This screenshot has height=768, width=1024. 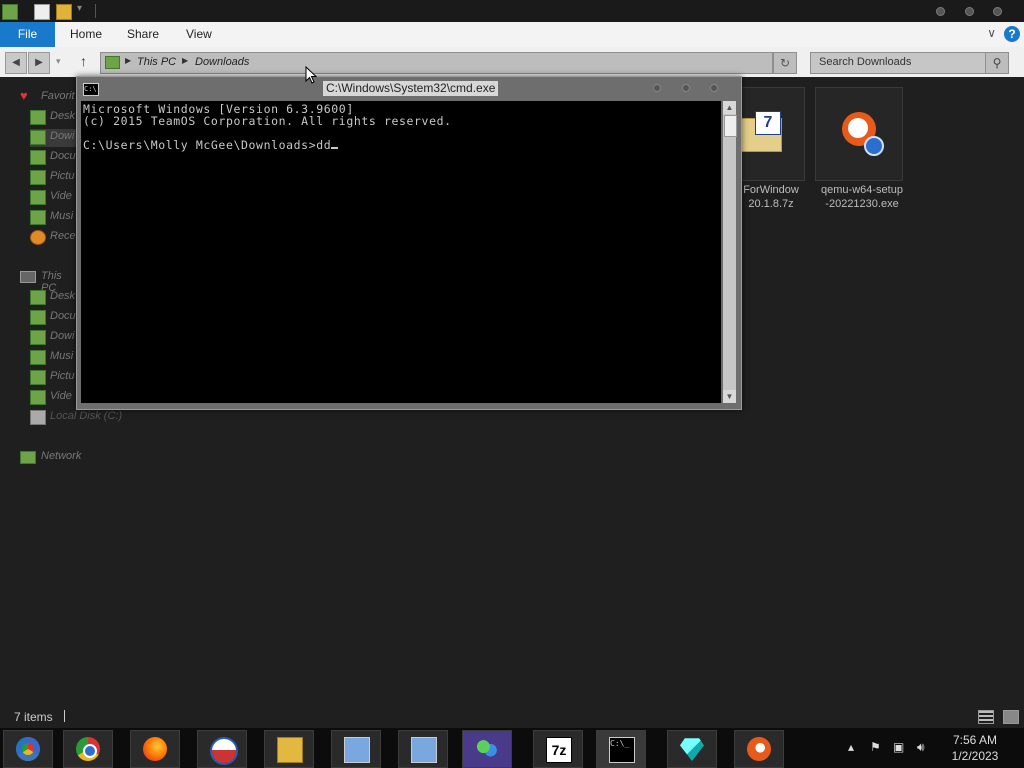 What do you see at coordinates (862, 204) in the screenshot?
I see `file-name-line: -20221230.exe` at bounding box center [862, 204].